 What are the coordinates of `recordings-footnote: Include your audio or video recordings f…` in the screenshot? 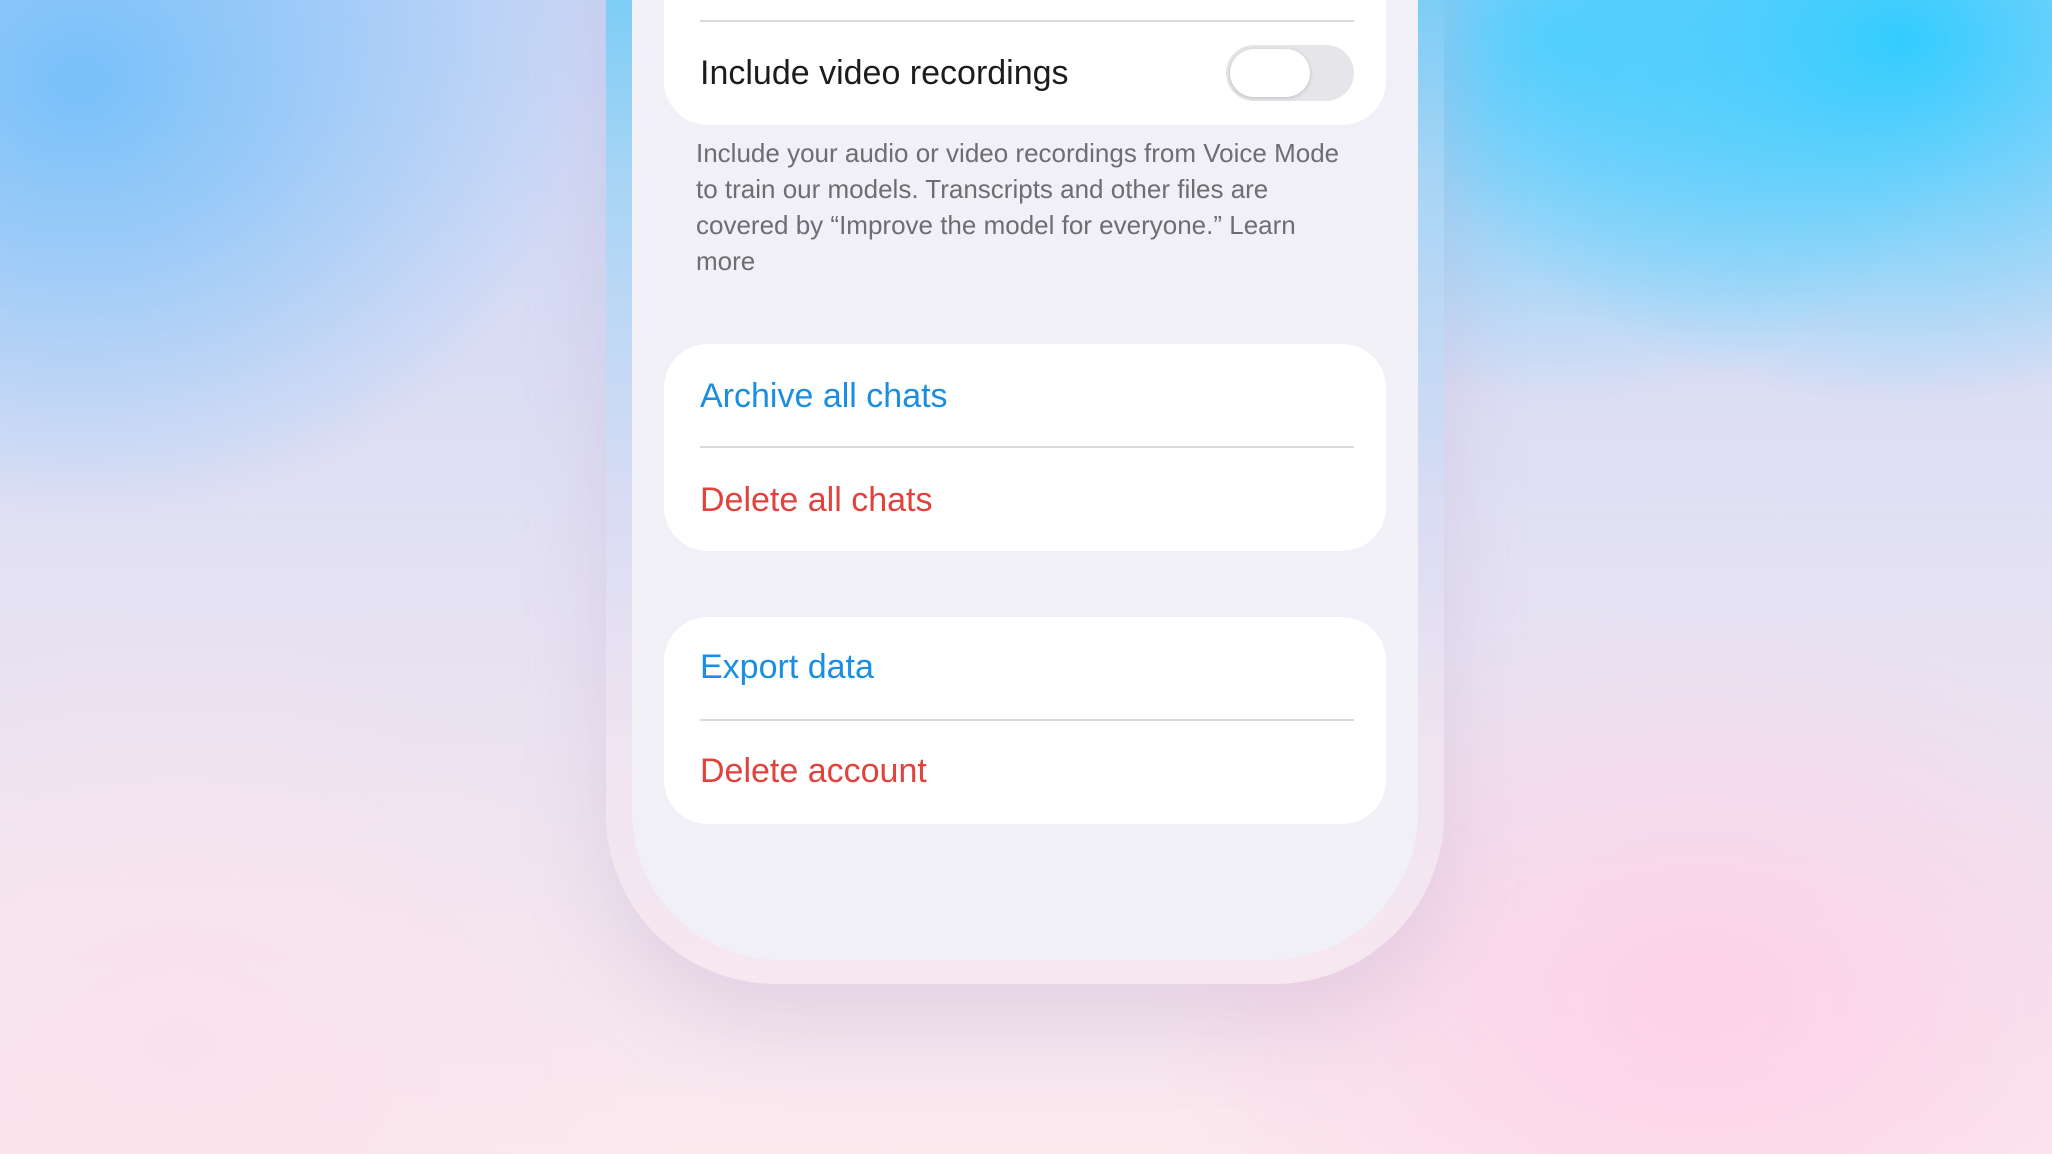 It's located at (1026, 207).